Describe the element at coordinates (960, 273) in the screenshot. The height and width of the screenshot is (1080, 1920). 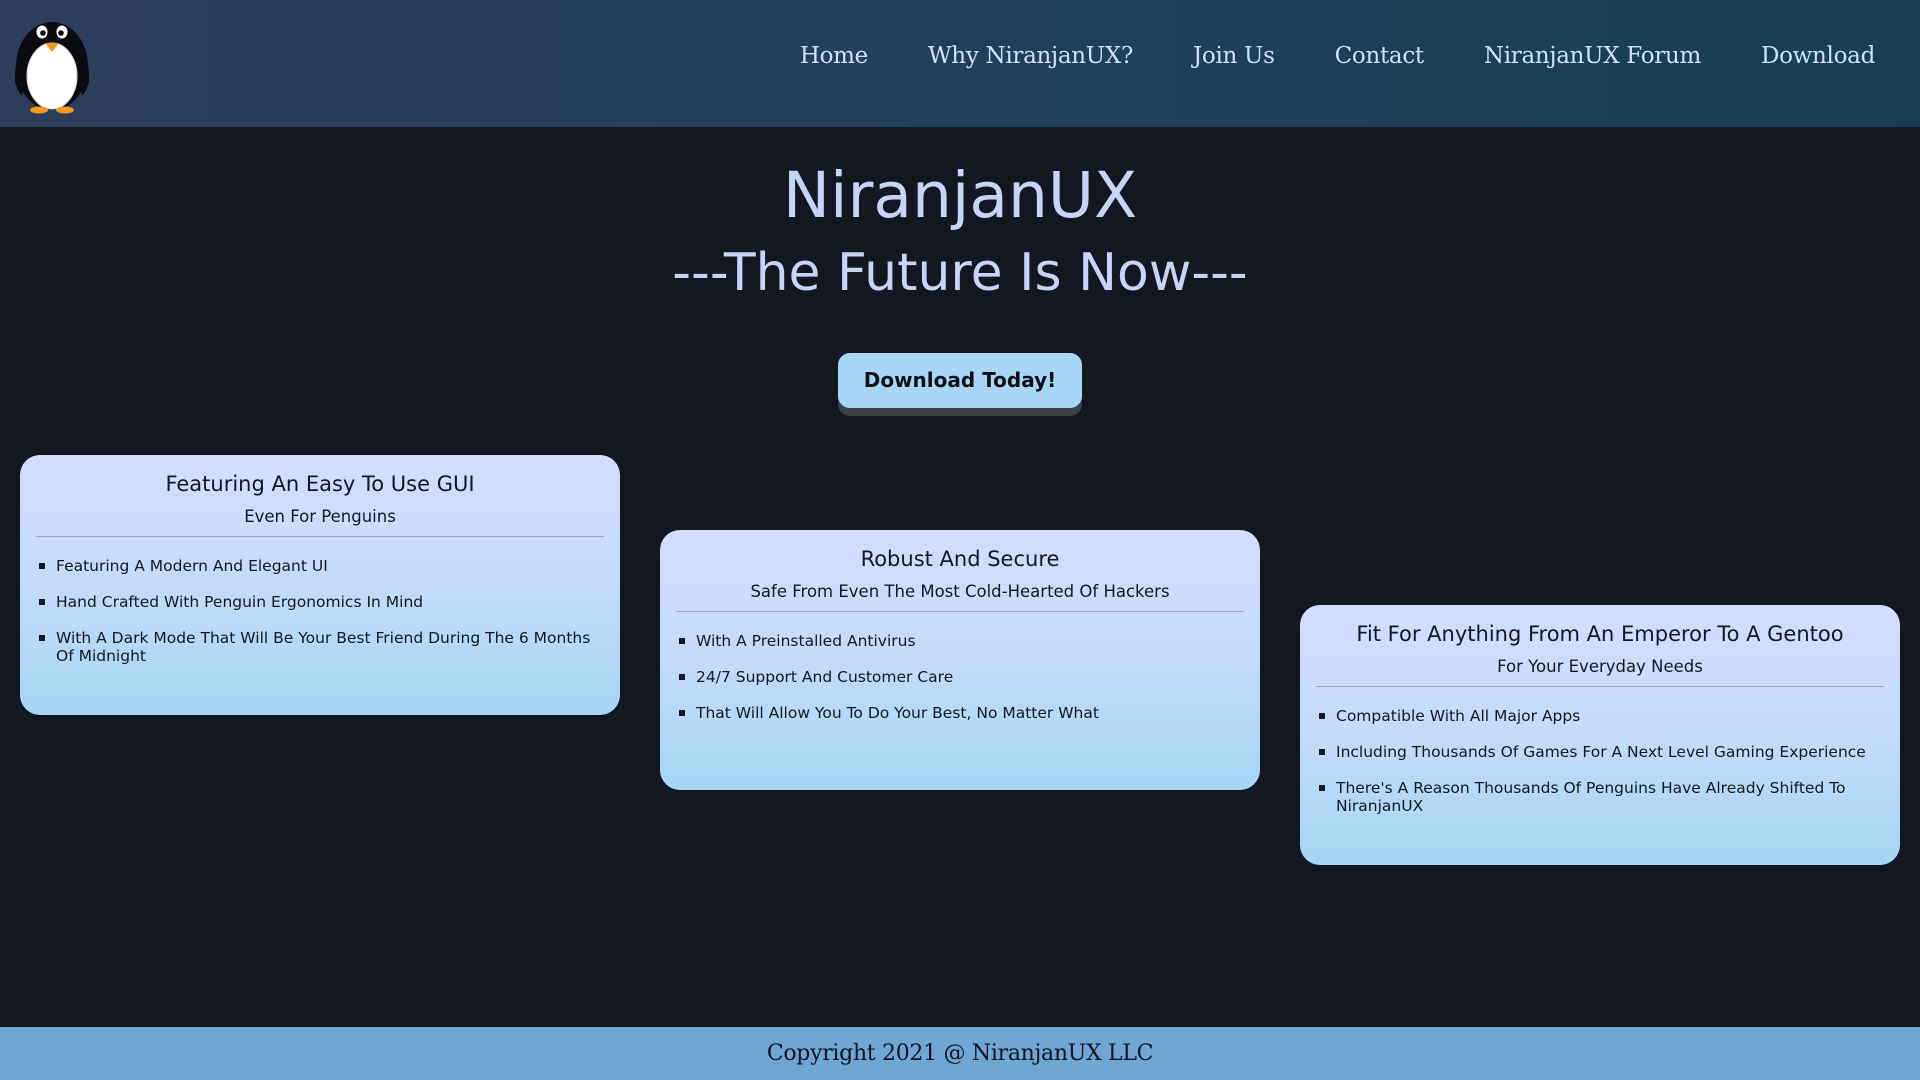
I see `hero-tagline: ---The Future Is Now---` at that location.